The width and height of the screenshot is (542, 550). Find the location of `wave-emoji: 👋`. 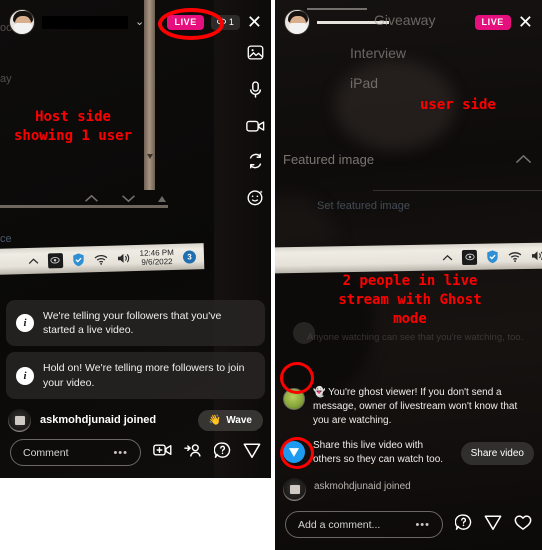

wave-emoji: 👋 is located at coordinates (215, 420).